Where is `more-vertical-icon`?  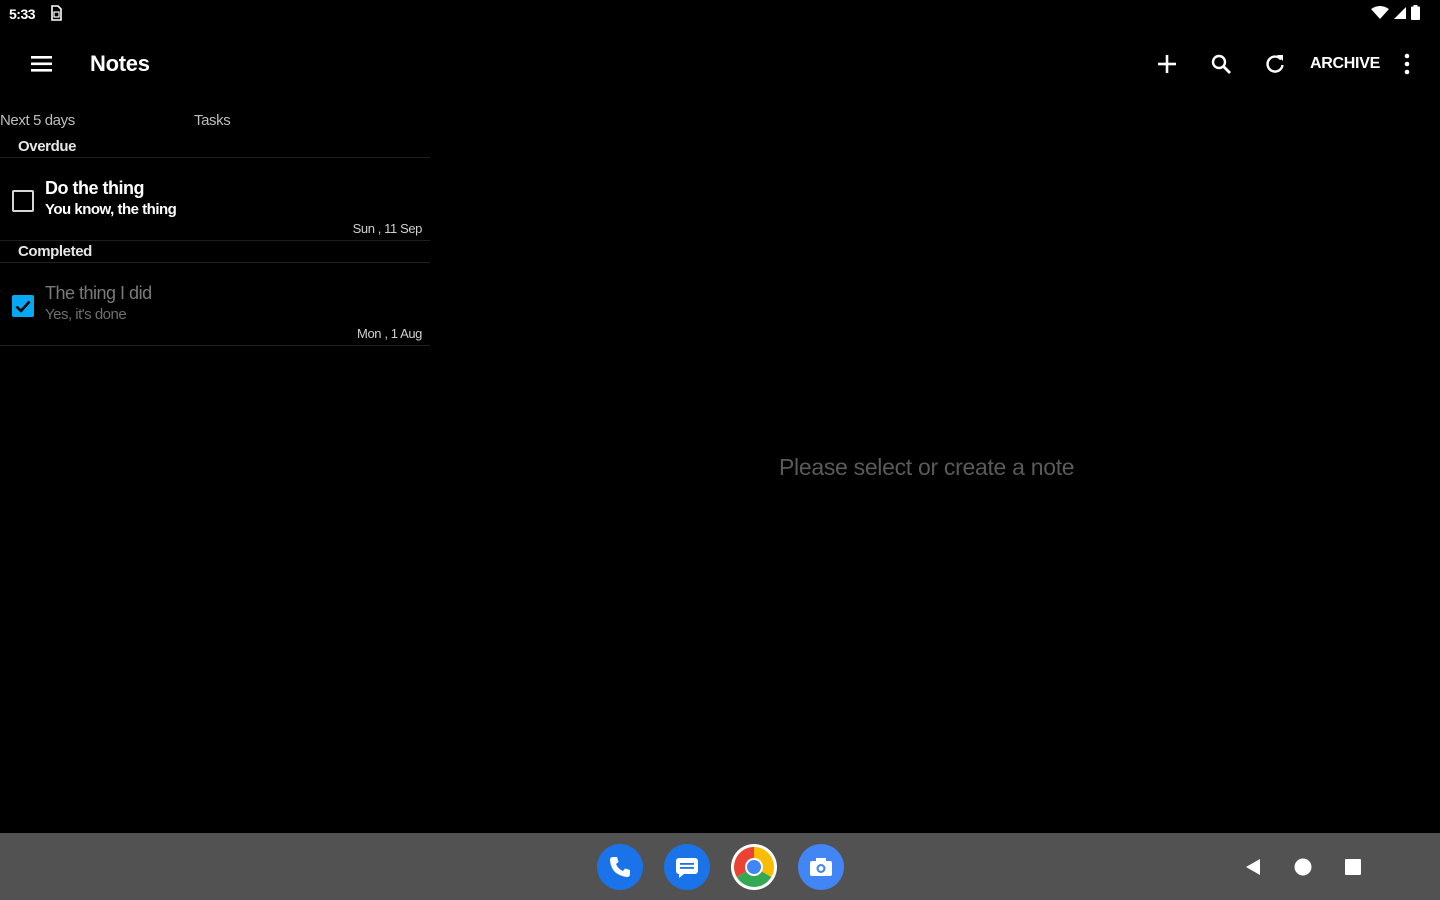
more-vertical-icon is located at coordinates (1407, 64).